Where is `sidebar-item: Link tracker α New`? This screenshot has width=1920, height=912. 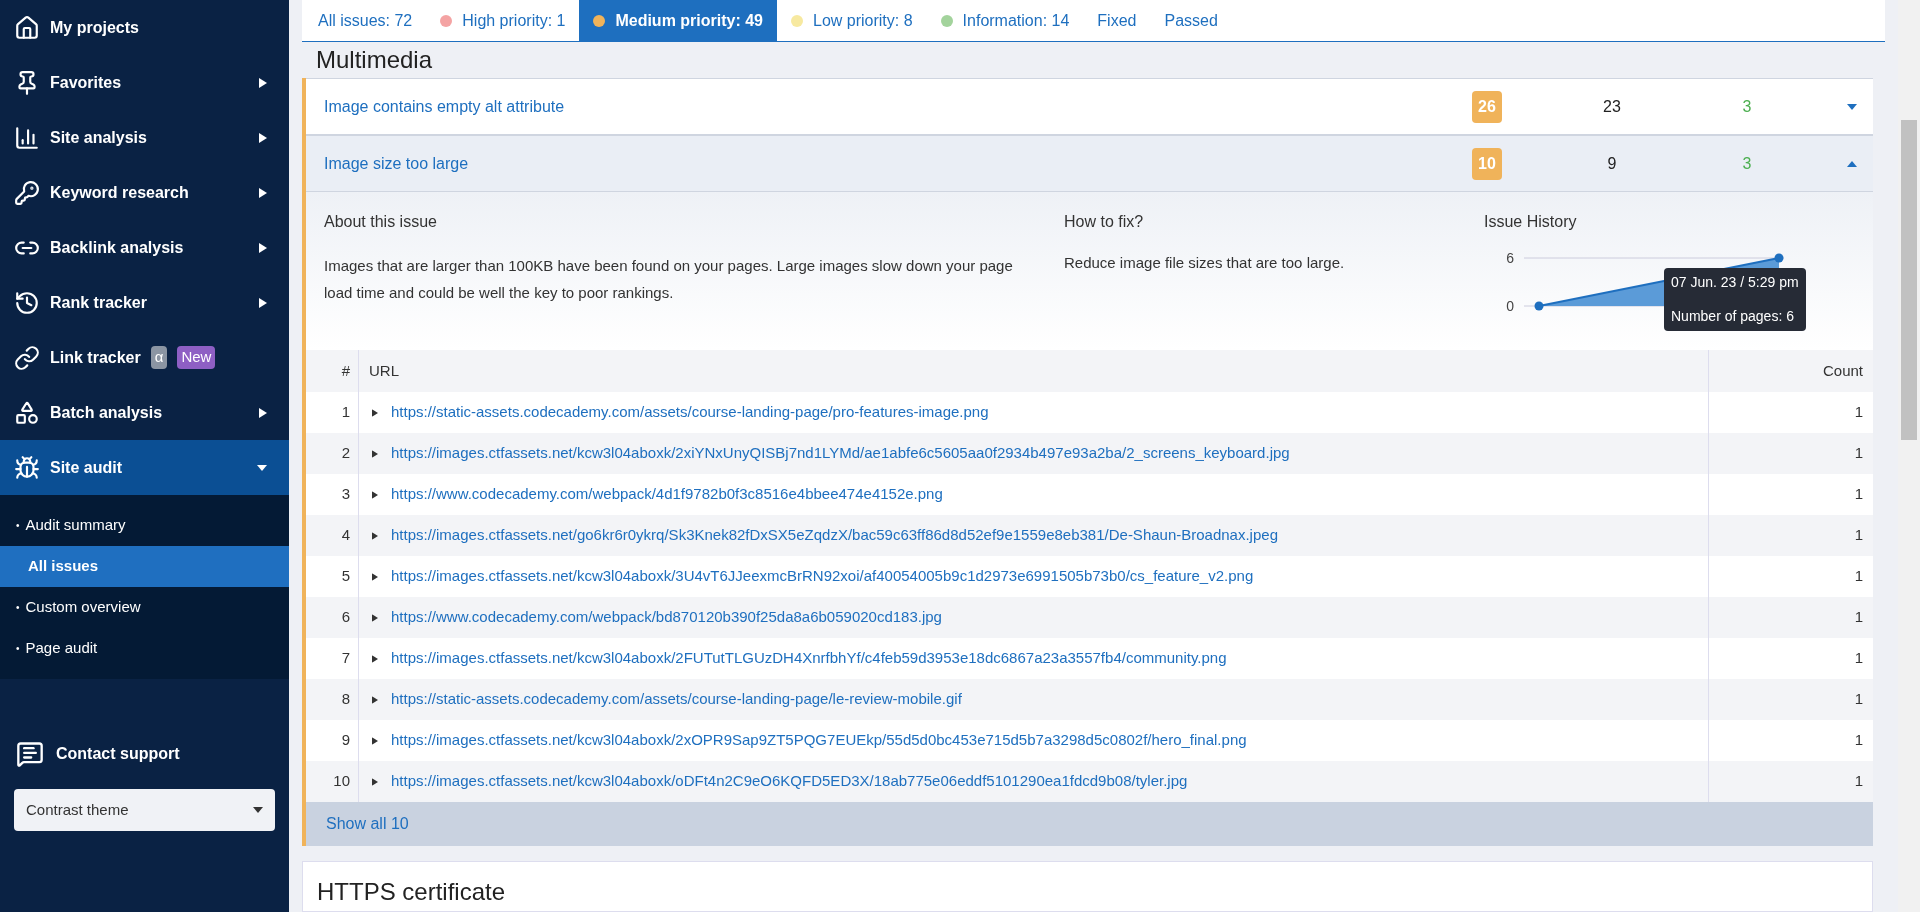 sidebar-item: Link tracker α New is located at coordinates (144, 357).